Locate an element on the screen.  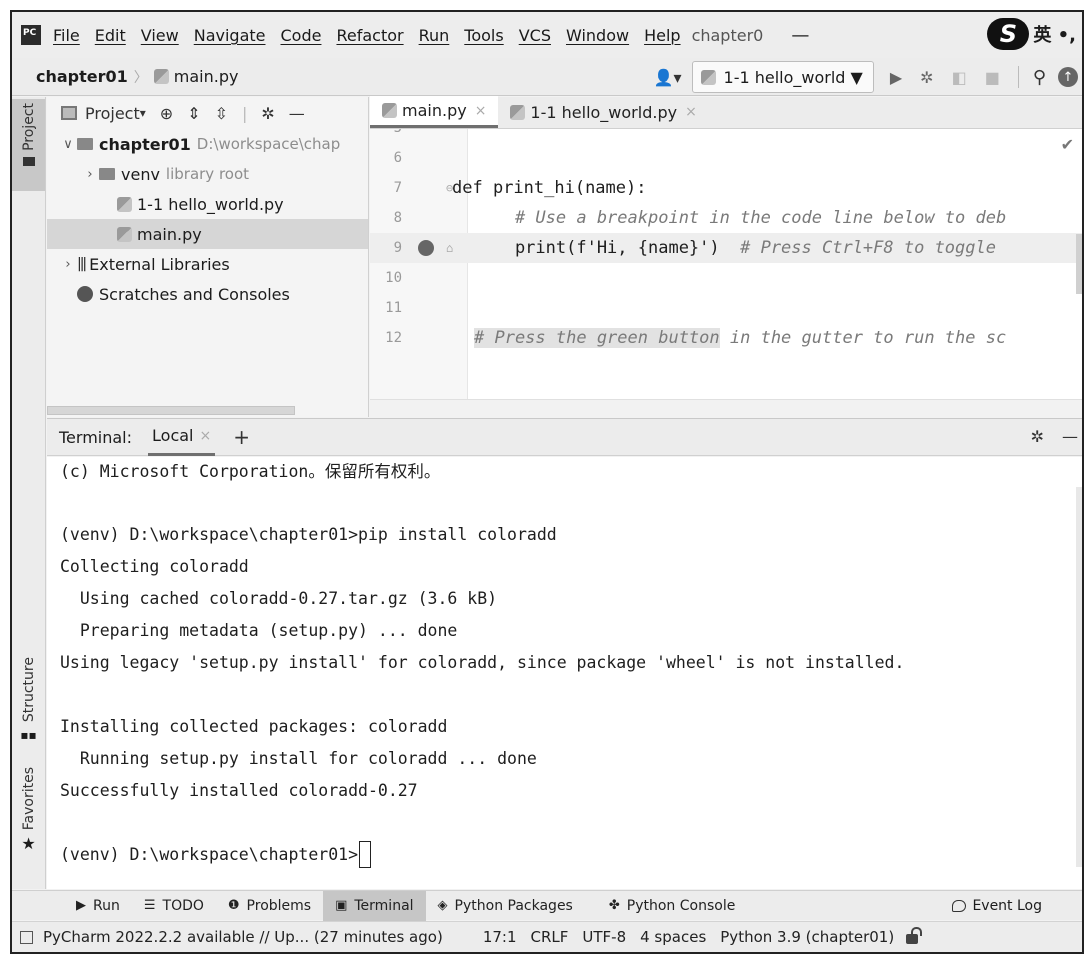
code-line: 6 is located at coordinates (726, 158).